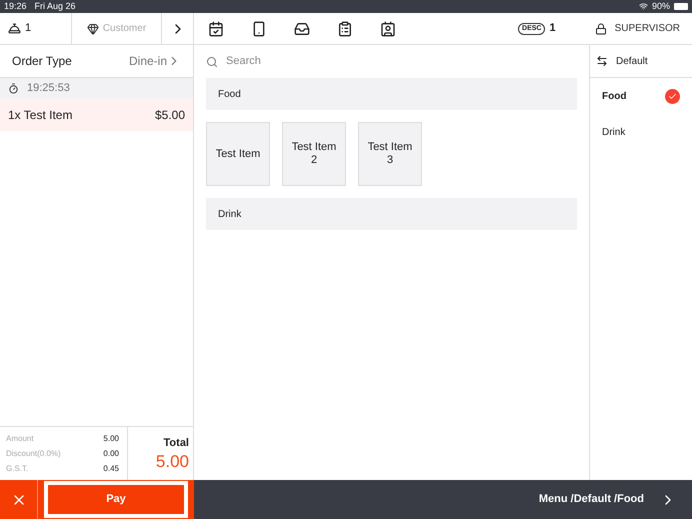 This screenshot has width=692, height=519. Describe the element at coordinates (345, 28) in the screenshot. I see `clipboard-icon` at that location.